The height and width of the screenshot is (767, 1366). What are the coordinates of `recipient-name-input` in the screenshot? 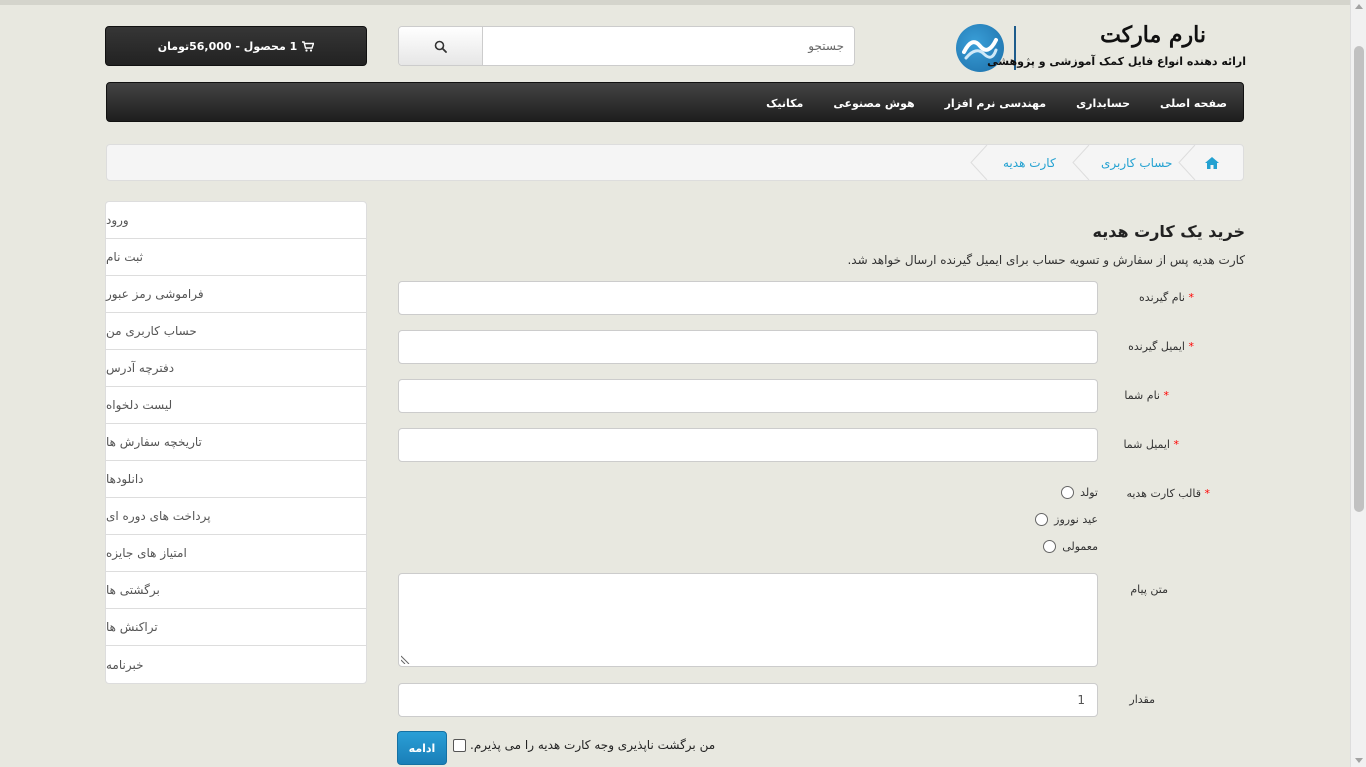 It's located at (748, 298).